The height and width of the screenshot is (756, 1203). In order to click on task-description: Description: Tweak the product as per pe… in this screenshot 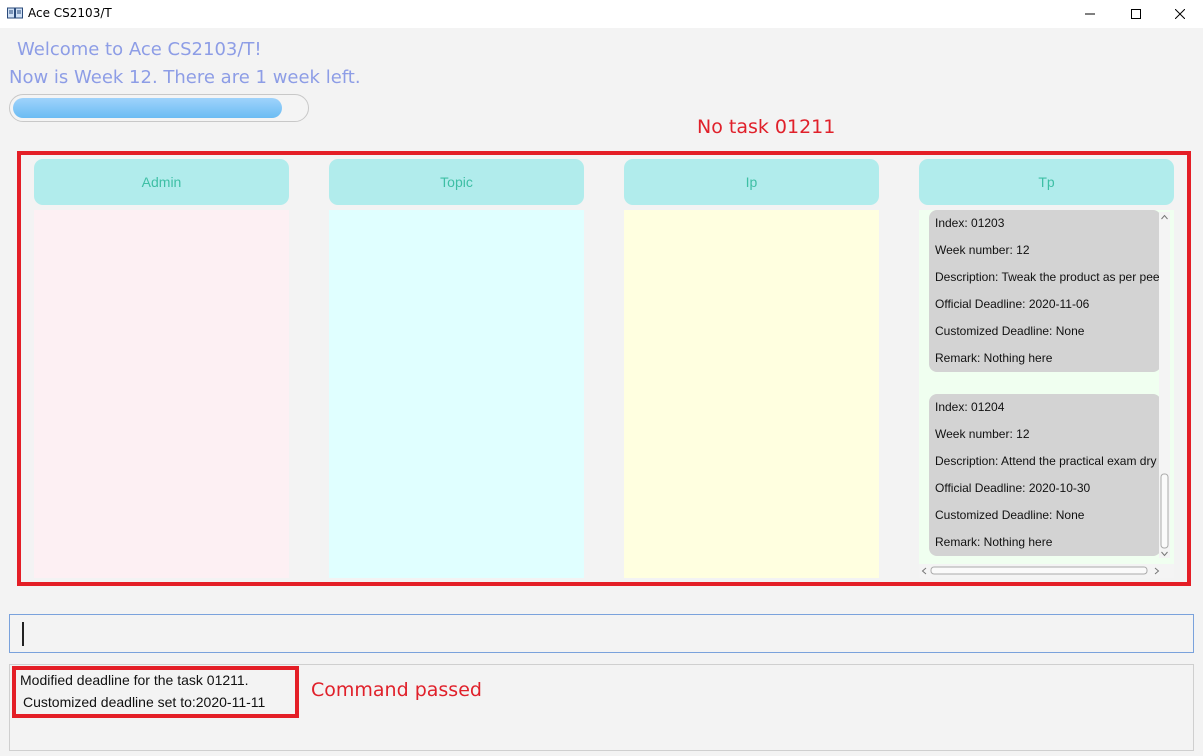, I will do `click(1048, 277)`.